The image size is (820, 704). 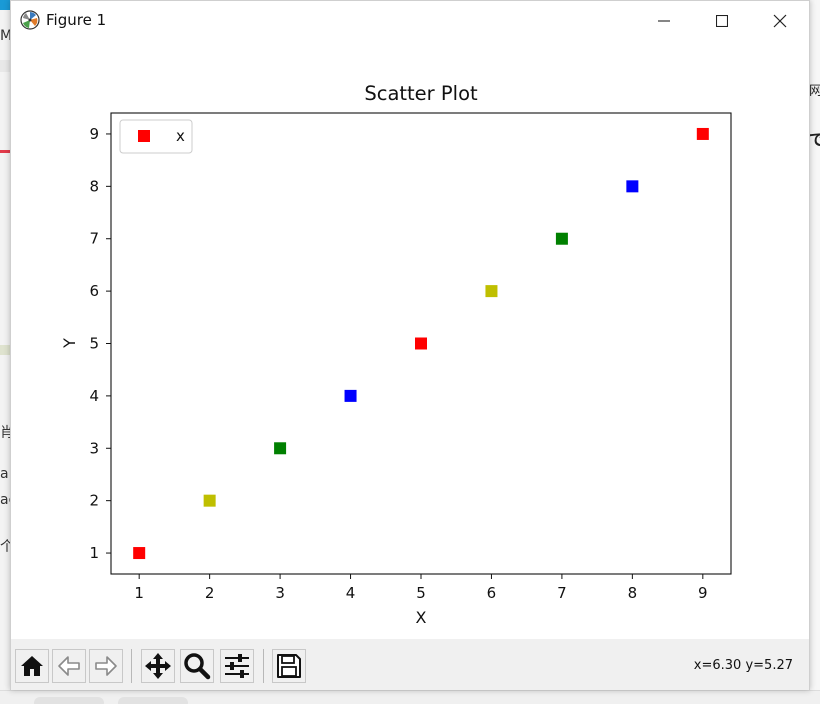 What do you see at coordinates (30, 20) in the screenshot?
I see `matplotlib-logo-icon` at bounding box center [30, 20].